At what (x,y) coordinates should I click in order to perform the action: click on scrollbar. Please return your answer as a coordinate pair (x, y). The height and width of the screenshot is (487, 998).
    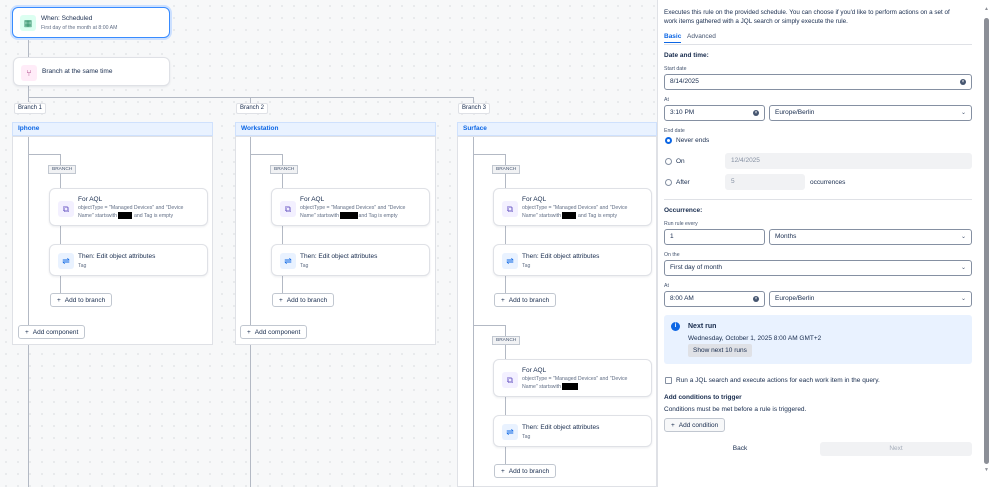
    Looking at the image, I should click on (986, 241).